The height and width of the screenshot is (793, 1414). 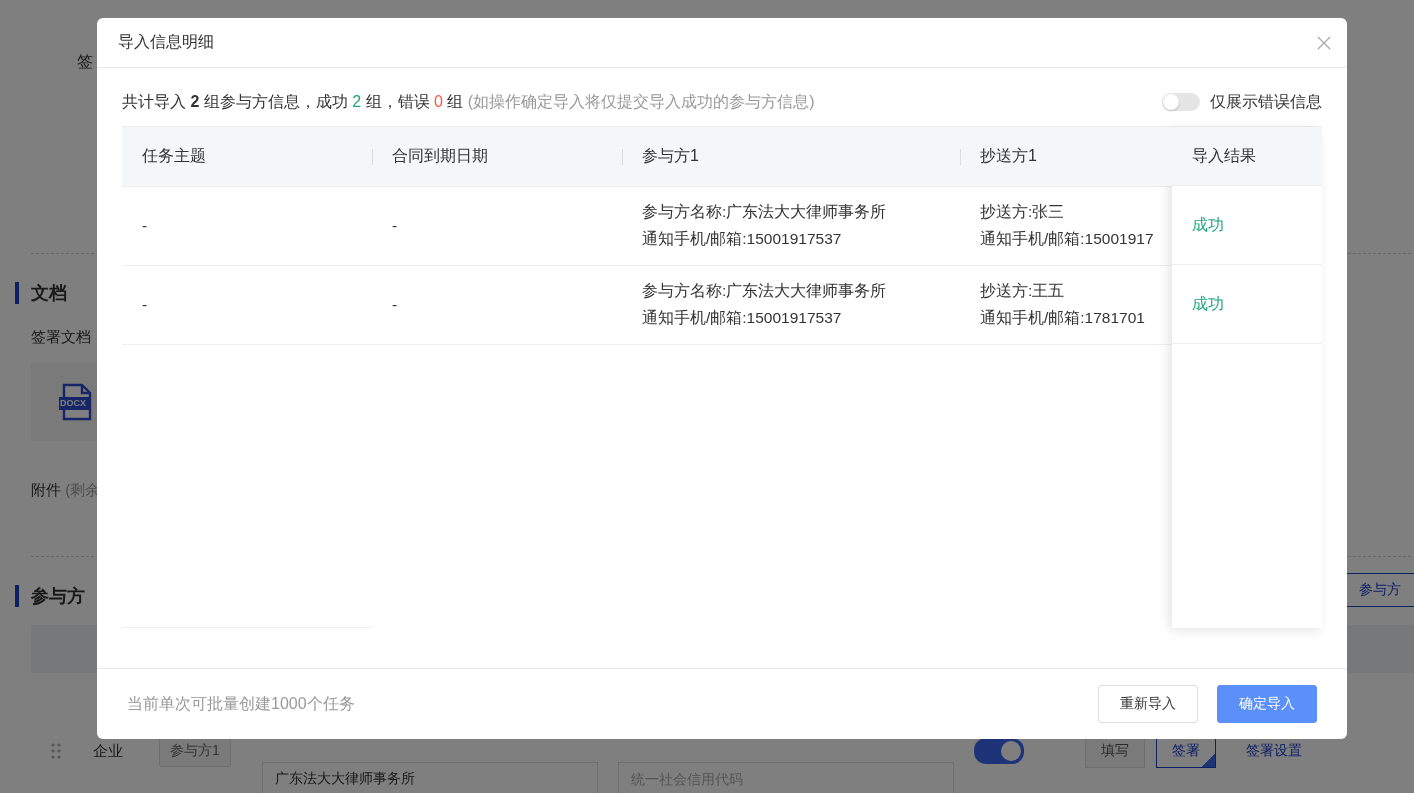 What do you see at coordinates (1266, 101) in the screenshot?
I see `toggle-label: 仅展示错误信息` at bounding box center [1266, 101].